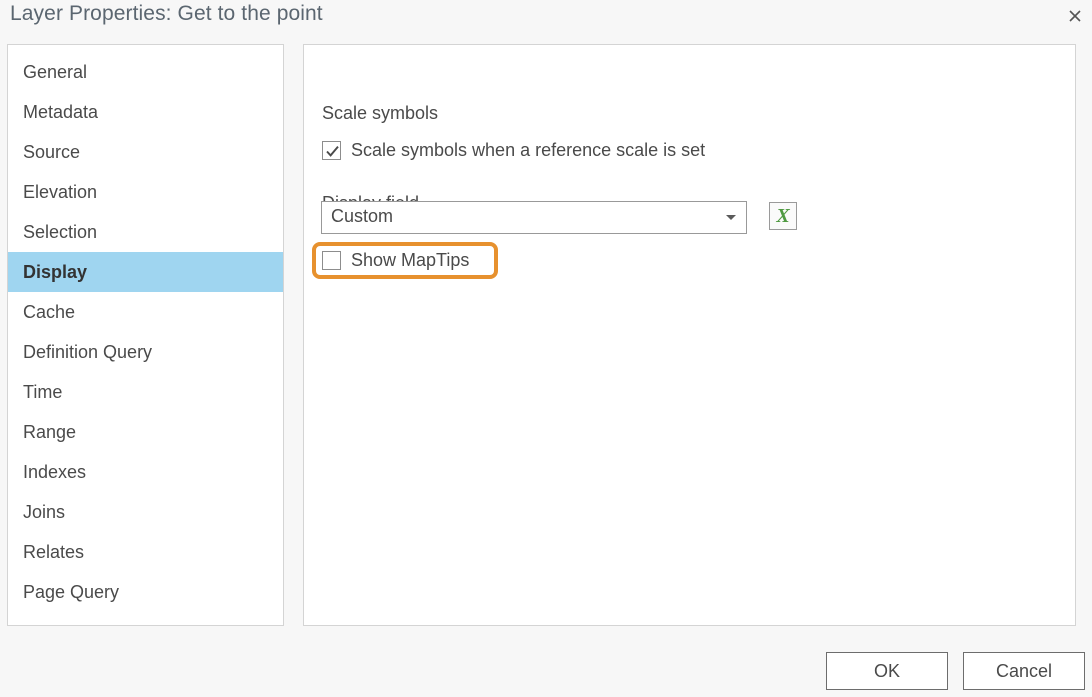 The width and height of the screenshot is (1092, 697). I want to click on sidebar-item-elevation: Elevation, so click(145, 192).